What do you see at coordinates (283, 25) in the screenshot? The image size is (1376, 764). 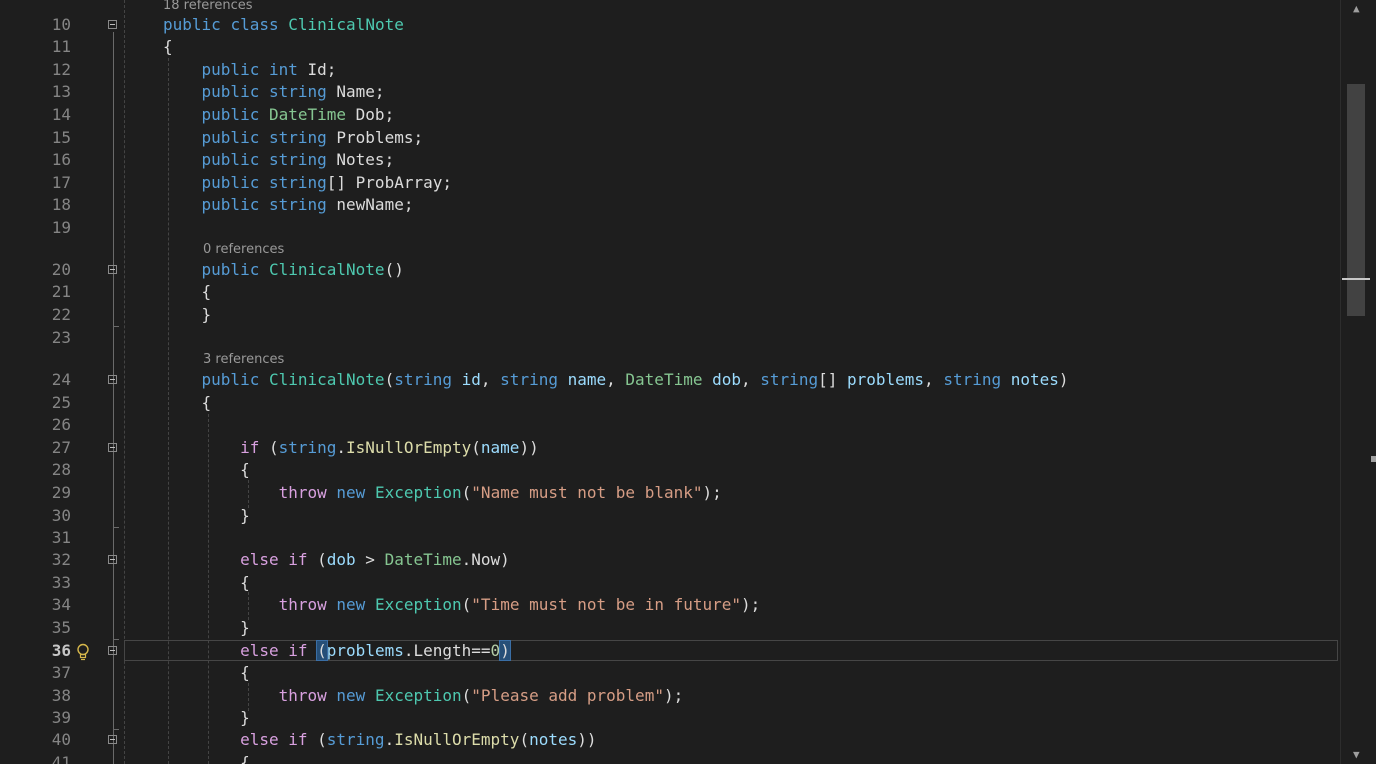 I see `code-text: public class ClinicalNote` at bounding box center [283, 25].